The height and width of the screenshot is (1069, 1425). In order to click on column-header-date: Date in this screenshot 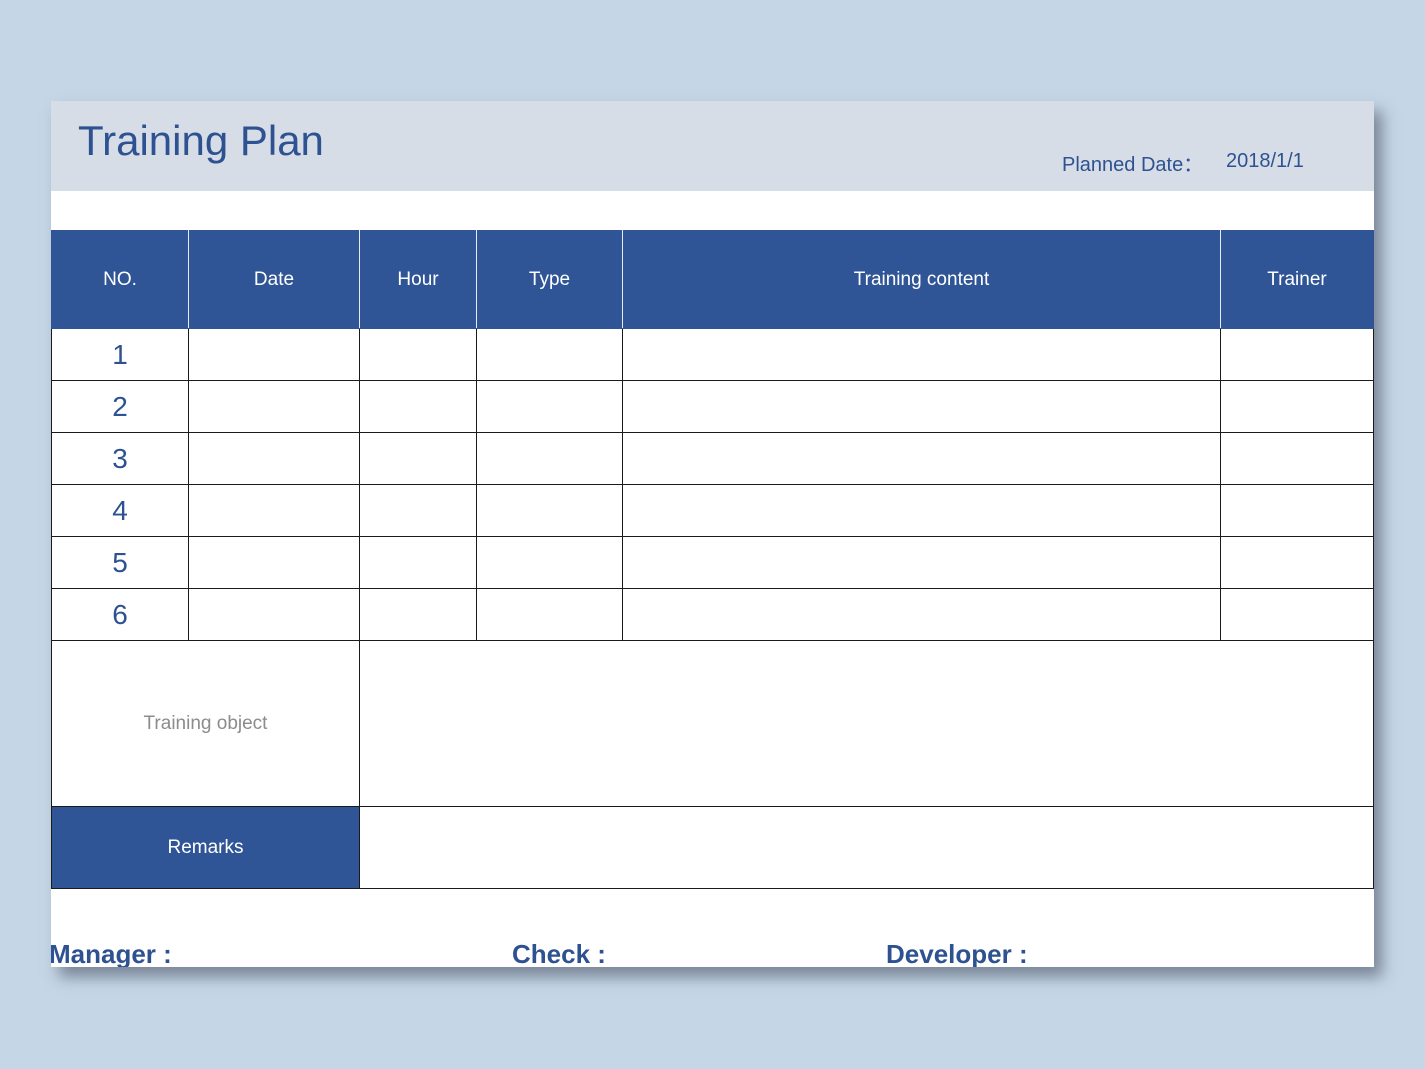, I will do `click(274, 279)`.